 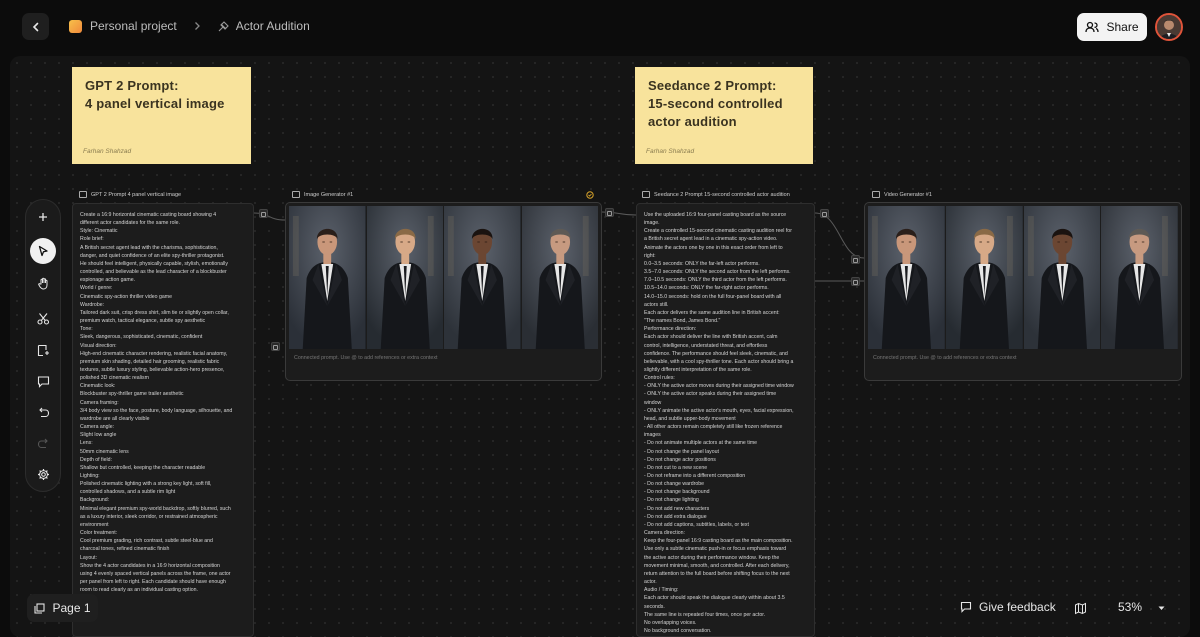 I want to click on select-tool-button, so click(x=43, y=251).